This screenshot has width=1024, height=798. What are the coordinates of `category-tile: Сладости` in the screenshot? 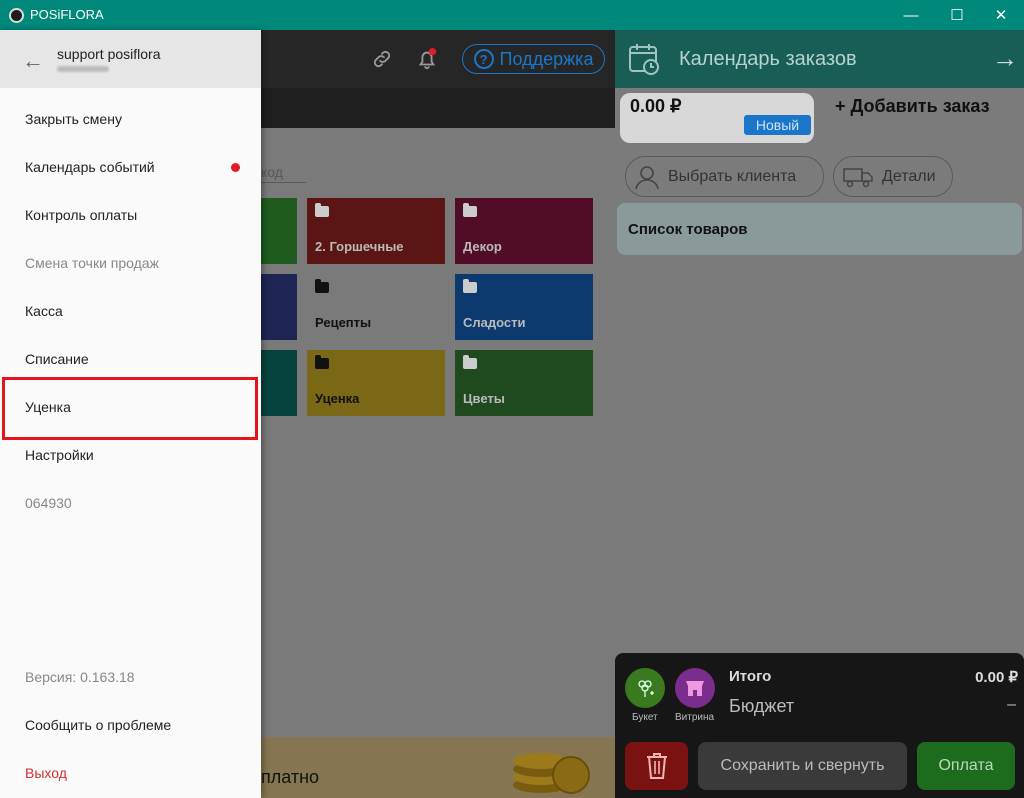 It's located at (524, 307).